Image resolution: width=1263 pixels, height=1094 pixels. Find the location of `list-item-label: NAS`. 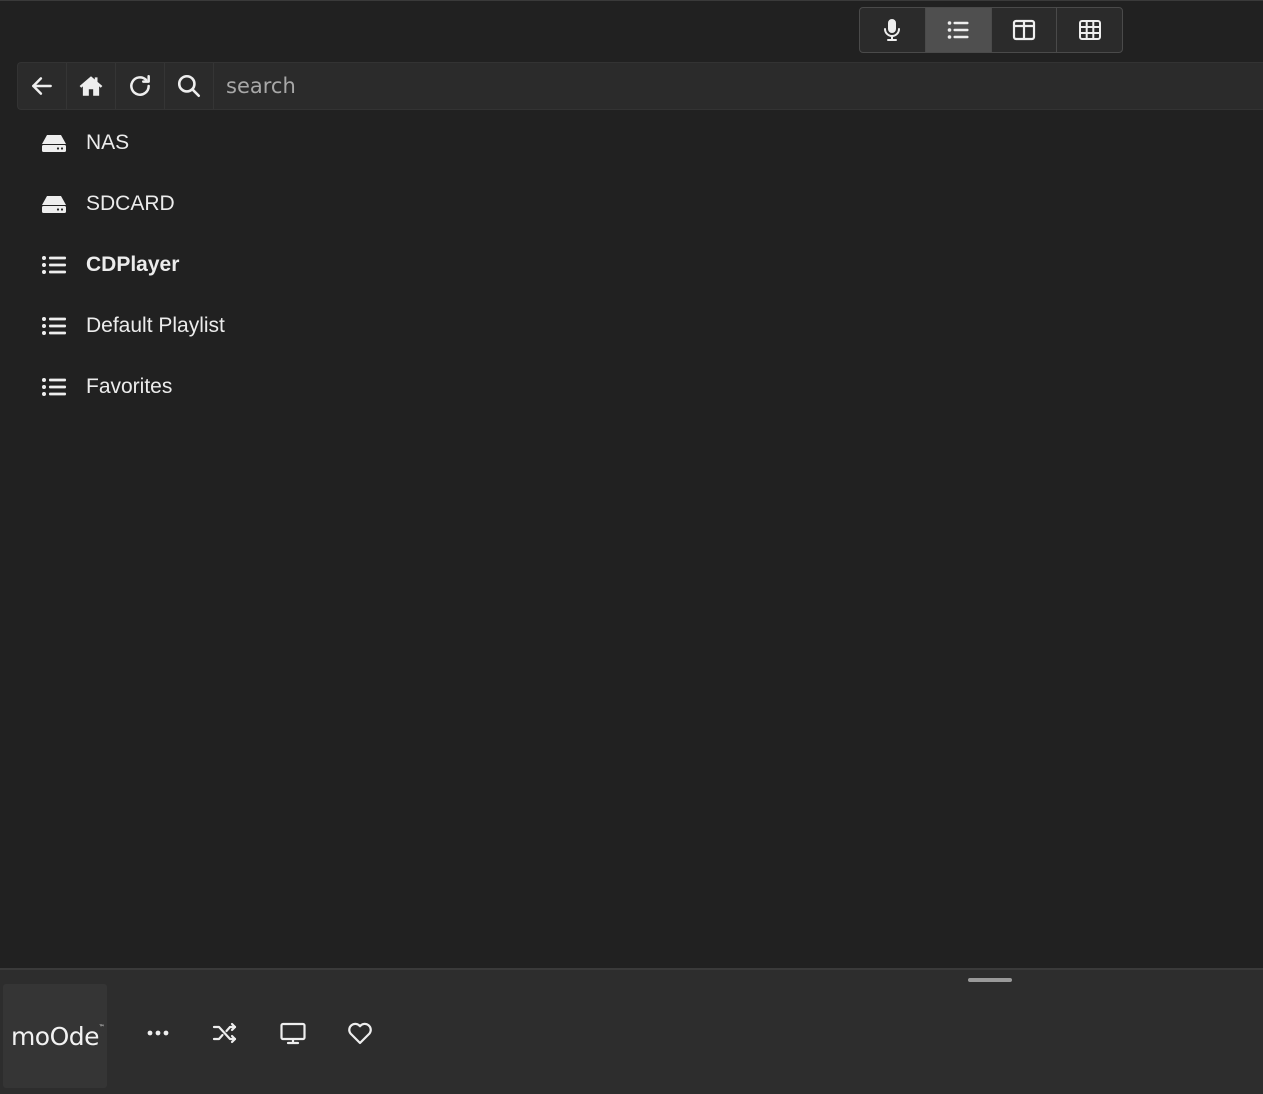

list-item-label: NAS is located at coordinates (108, 142).